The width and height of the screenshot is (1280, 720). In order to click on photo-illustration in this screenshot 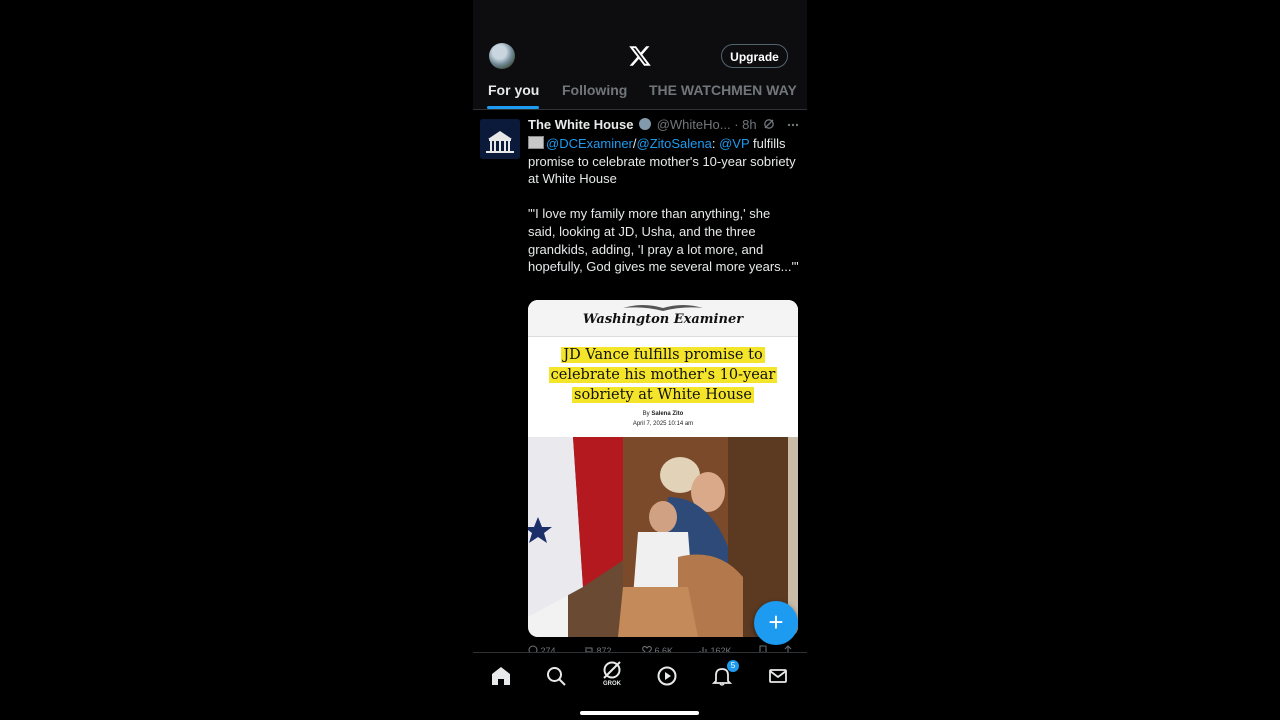, I will do `click(663, 537)`.